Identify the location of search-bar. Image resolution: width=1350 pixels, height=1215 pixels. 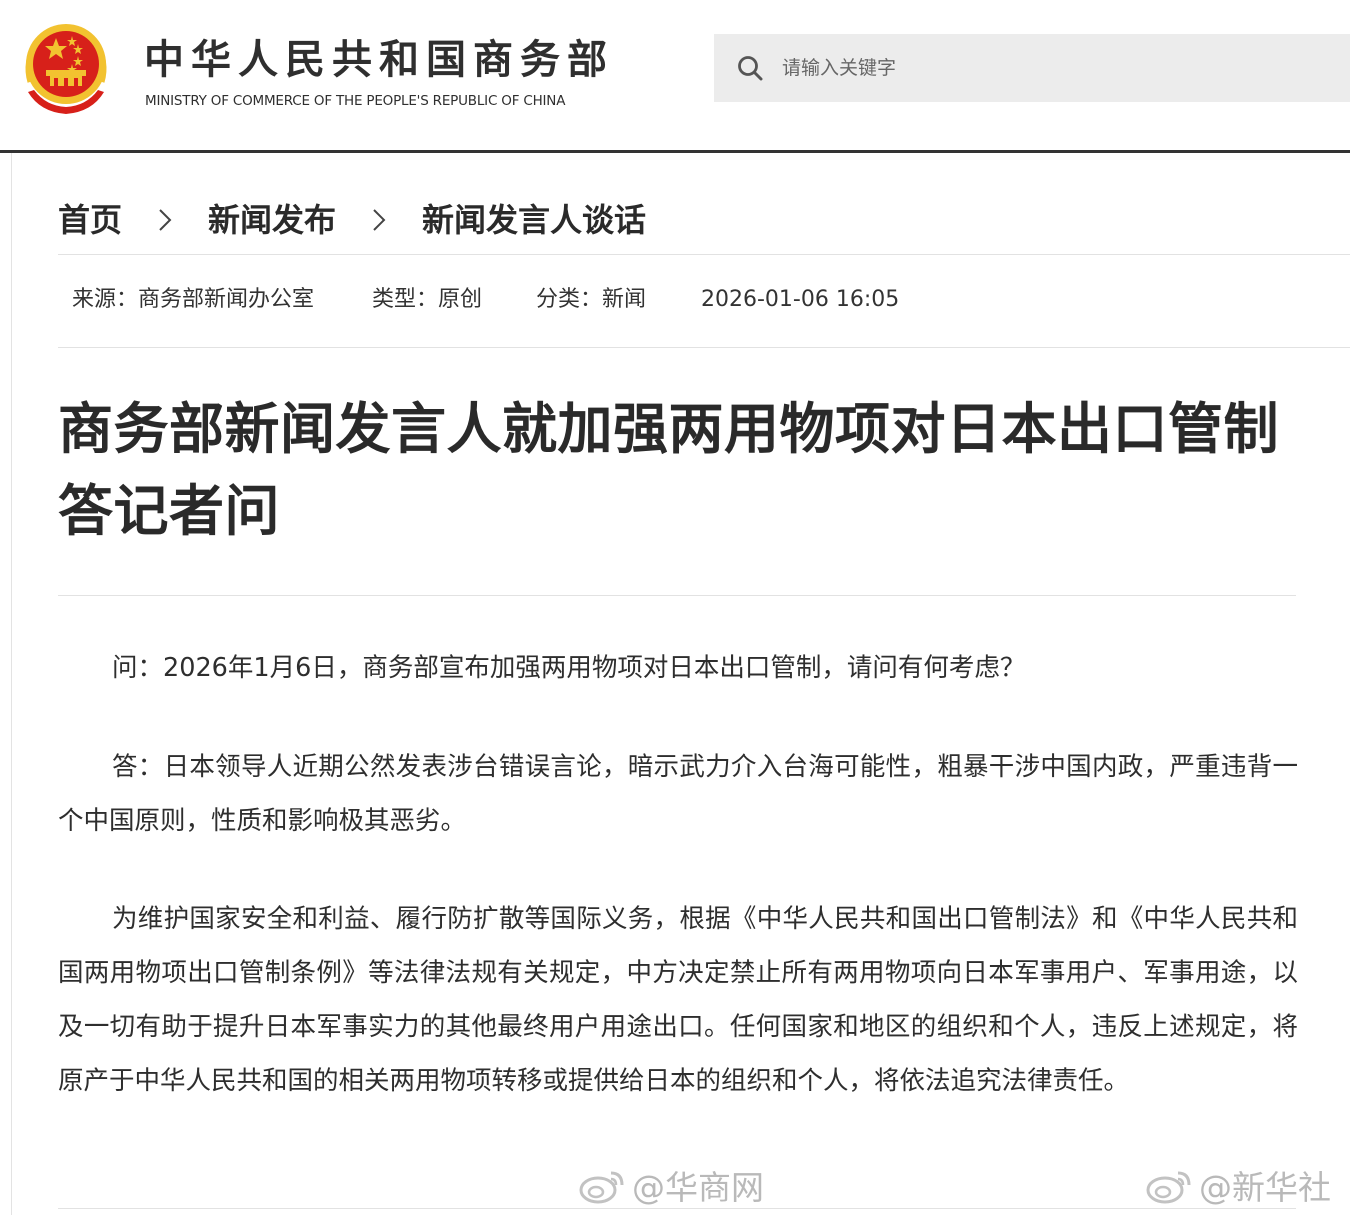
(1032, 68).